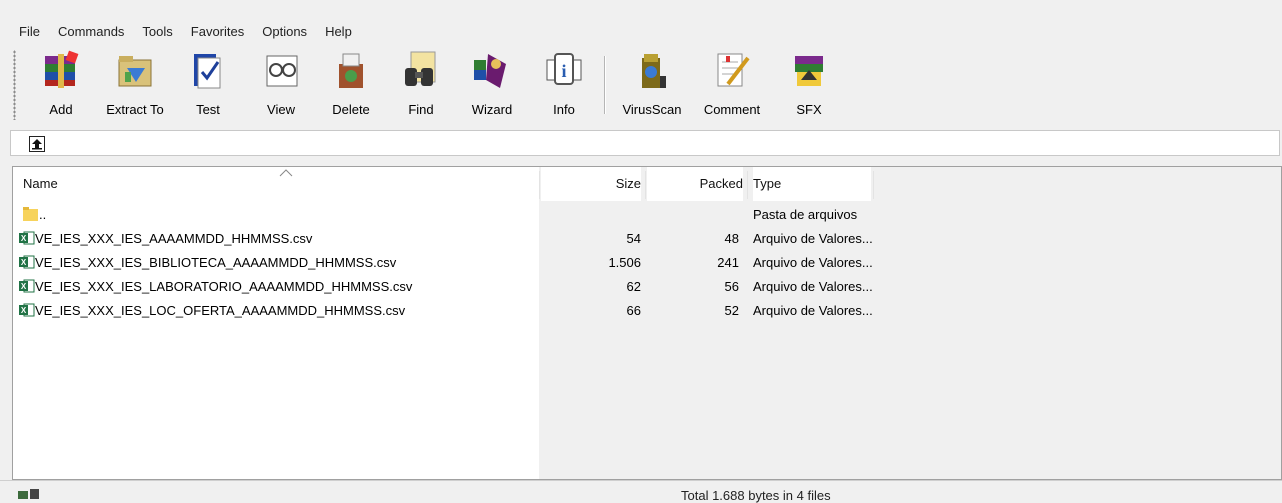 The image size is (1282, 503). What do you see at coordinates (728, 262) in the screenshot?
I see `file-packed: 241` at bounding box center [728, 262].